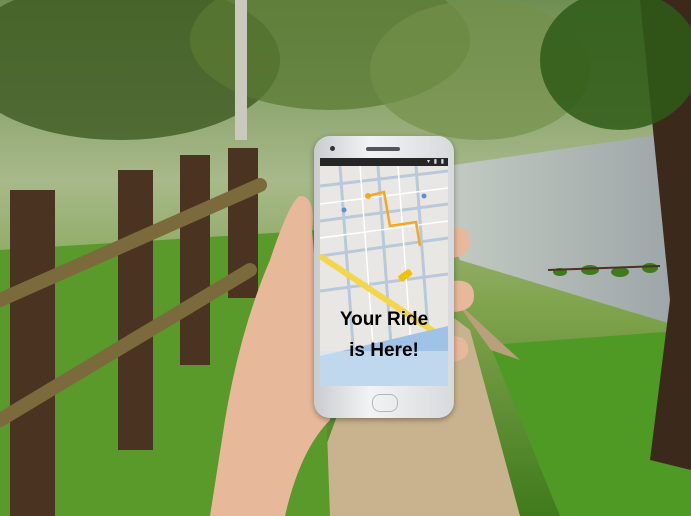 The width and height of the screenshot is (691, 516). I want to click on speaker-grille, so click(383, 149).